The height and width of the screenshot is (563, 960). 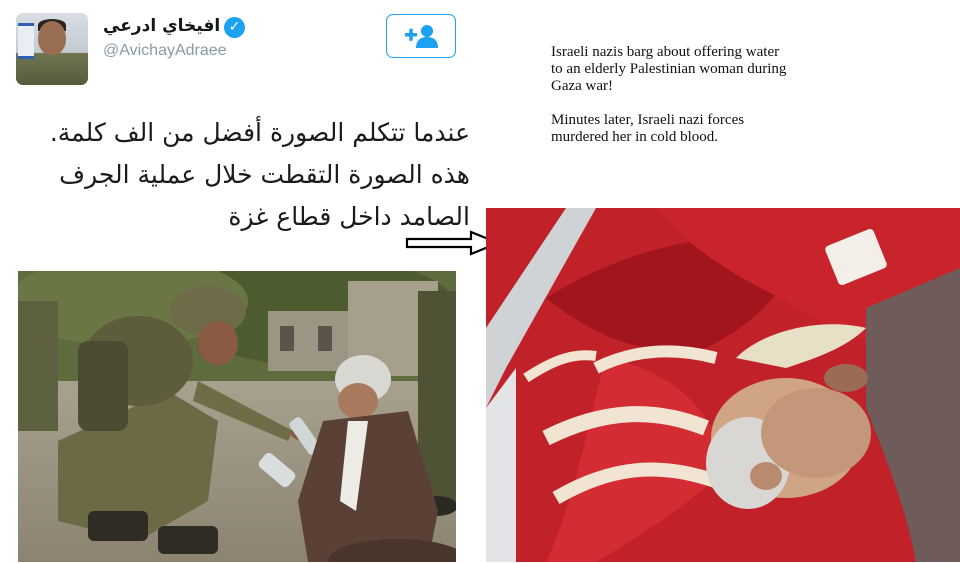 I want to click on tweet-text-line: عندما تتكلم الصورة أفضل من الف كلمة., so click(x=259, y=132).